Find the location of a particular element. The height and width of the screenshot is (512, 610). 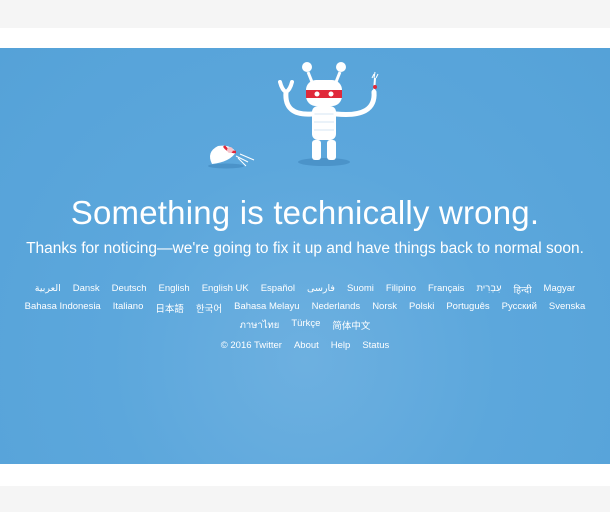

language-link: Italiano is located at coordinates (128, 308).